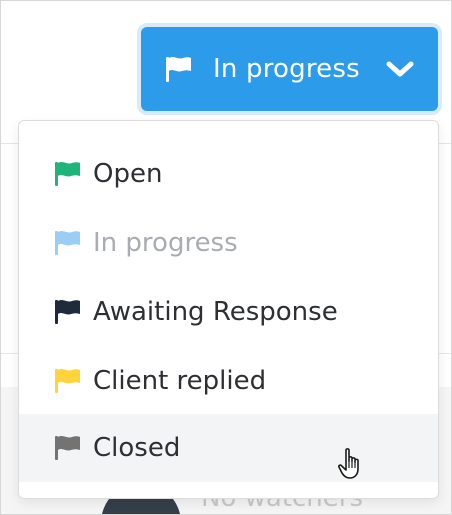 This screenshot has height=515, width=452. Describe the element at coordinates (180, 381) in the screenshot. I see `menu-item-label: Client replied` at that location.